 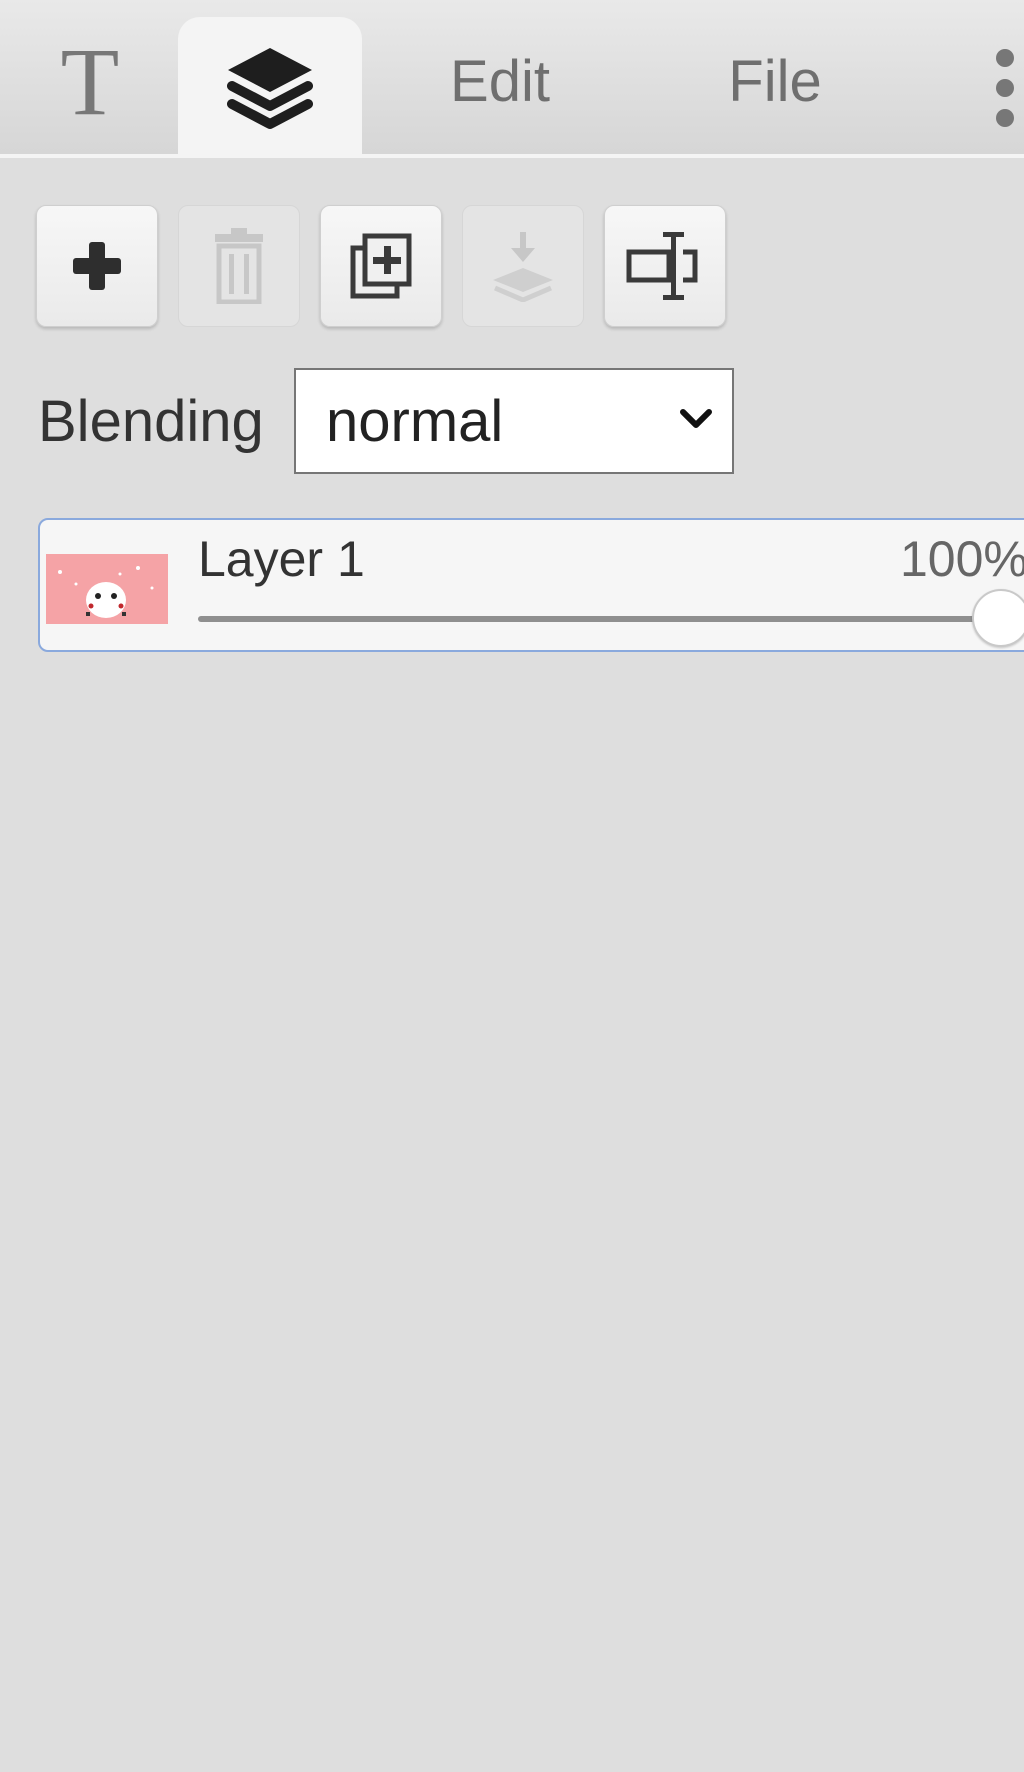 What do you see at coordinates (90, 81) in the screenshot?
I see `text-tool-icon: T` at bounding box center [90, 81].